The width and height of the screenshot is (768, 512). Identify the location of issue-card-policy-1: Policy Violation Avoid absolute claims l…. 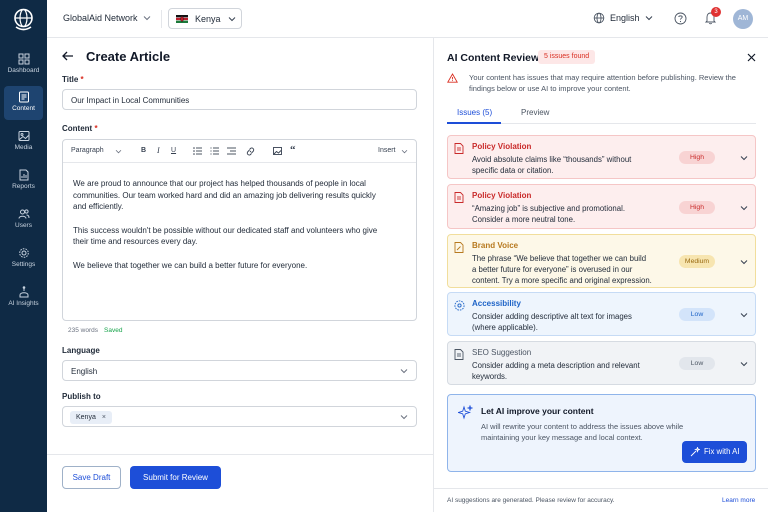
(601, 157).